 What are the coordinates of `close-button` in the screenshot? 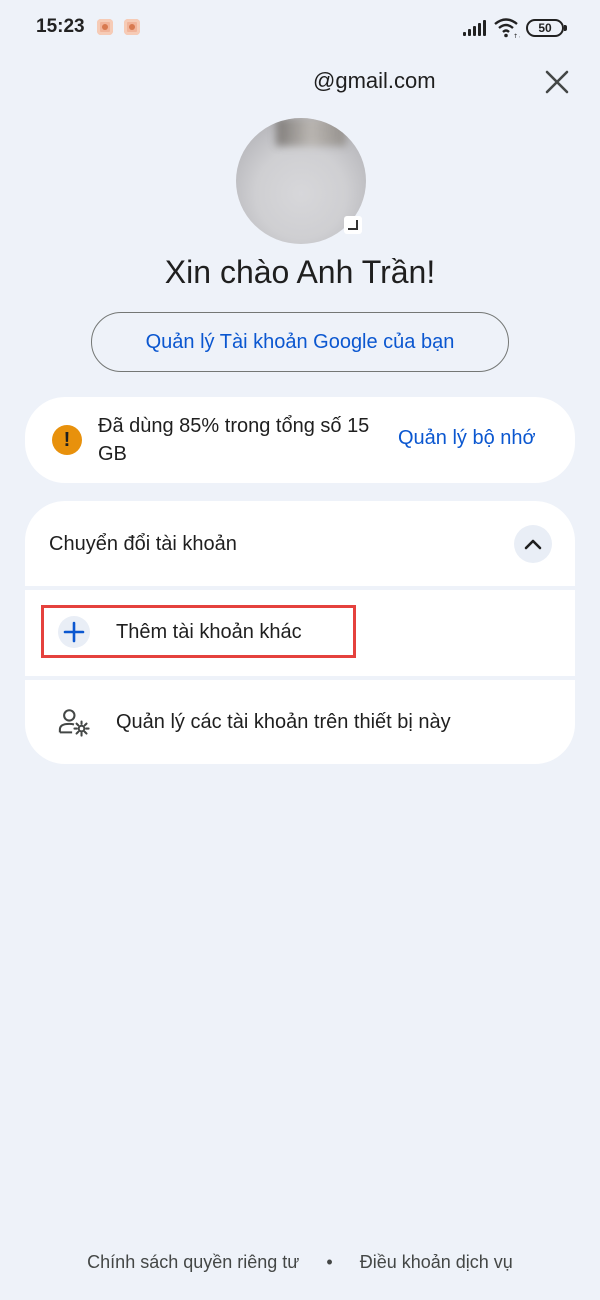 It's located at (557, 82).